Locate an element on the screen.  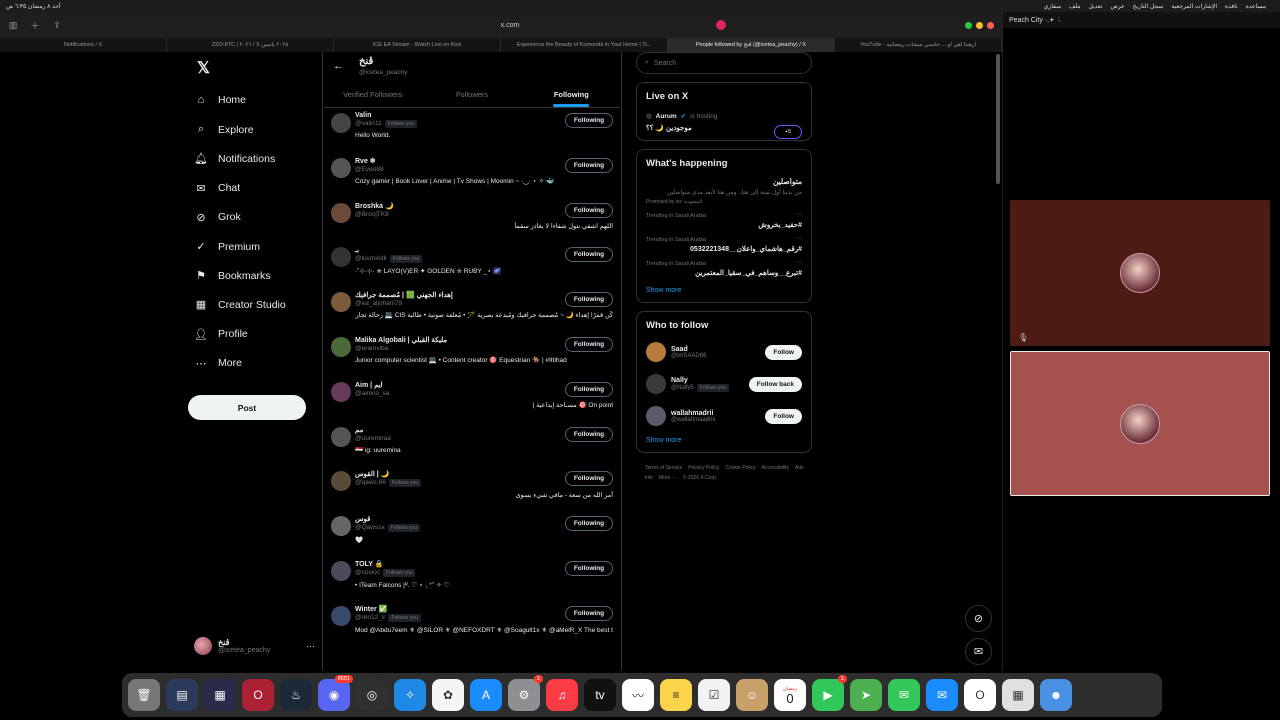
opera-icon: O is located at coordinates (980, 695).